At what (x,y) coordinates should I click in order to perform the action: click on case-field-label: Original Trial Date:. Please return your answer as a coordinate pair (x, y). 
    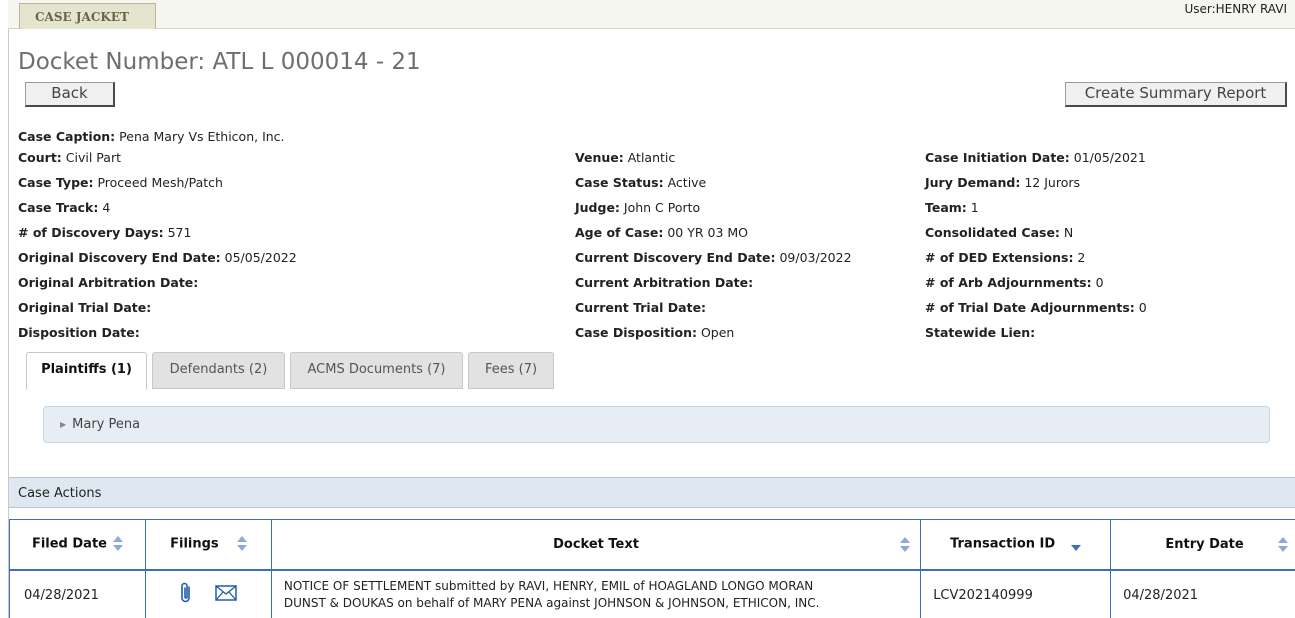
    Looking at the image, I should click on (85, 307).